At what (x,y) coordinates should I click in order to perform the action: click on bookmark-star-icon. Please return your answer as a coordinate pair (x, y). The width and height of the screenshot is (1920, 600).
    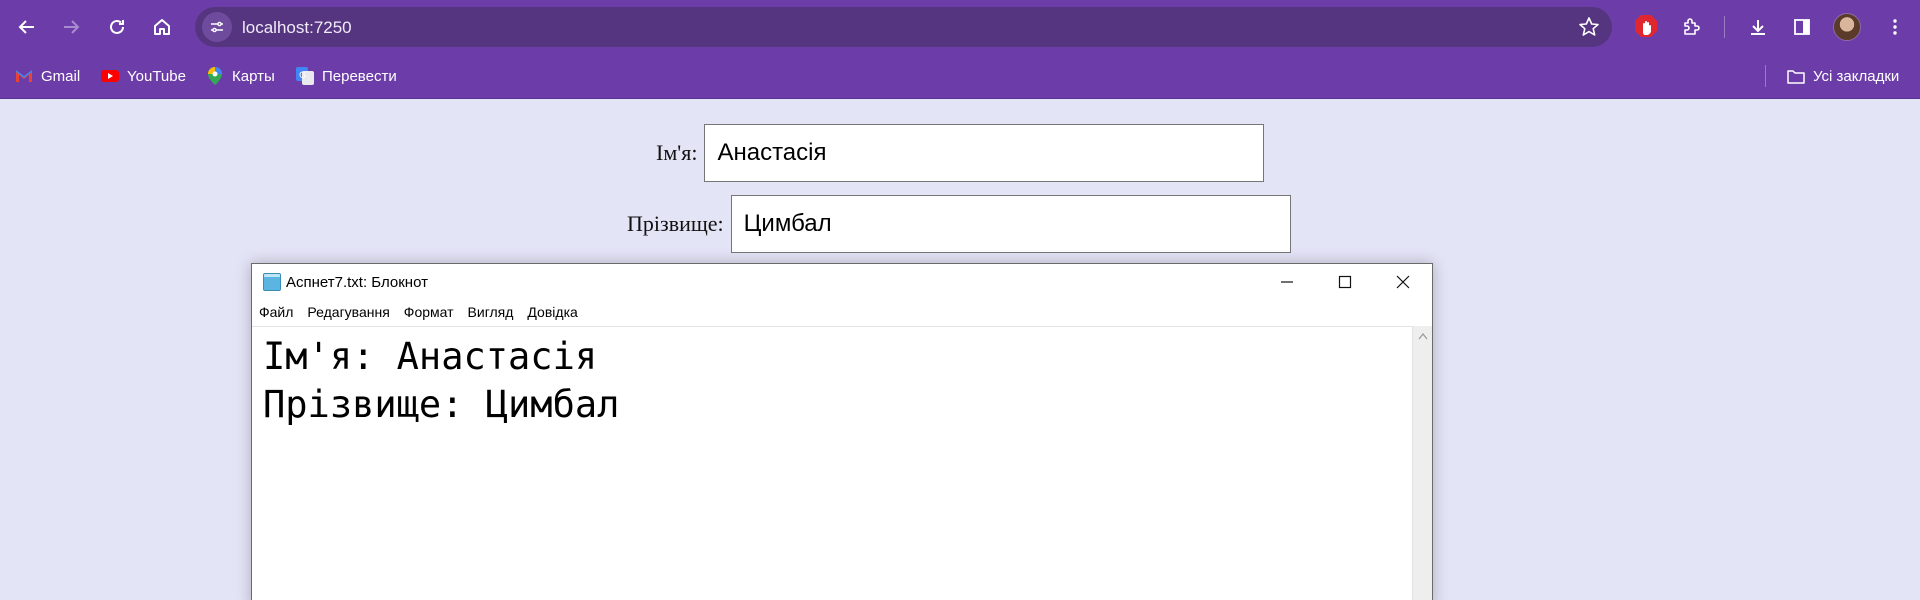
    Looking at the image, I should click on (1589, 27).